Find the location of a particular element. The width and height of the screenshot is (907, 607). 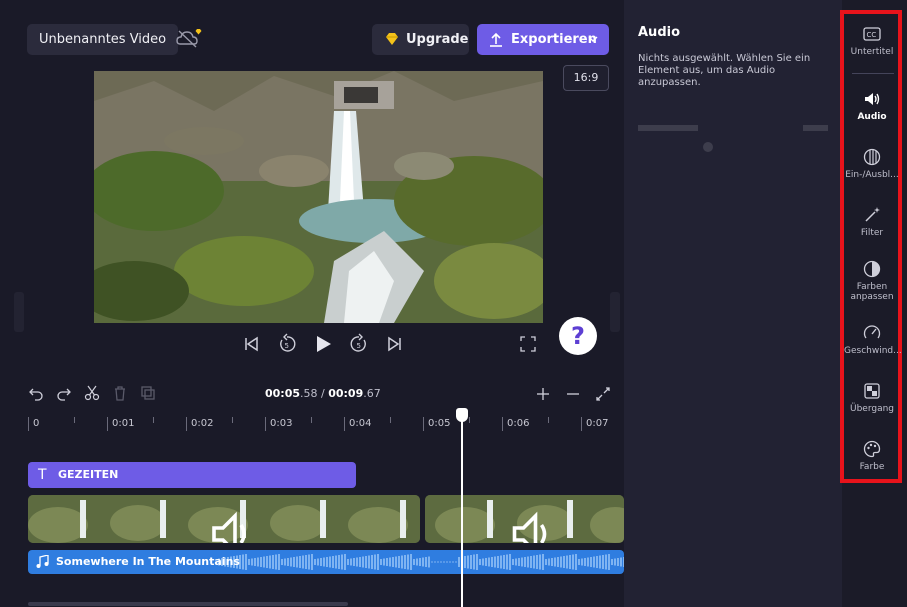

rail-item-label: Farben anpassen is located at coordinates (872, 292).